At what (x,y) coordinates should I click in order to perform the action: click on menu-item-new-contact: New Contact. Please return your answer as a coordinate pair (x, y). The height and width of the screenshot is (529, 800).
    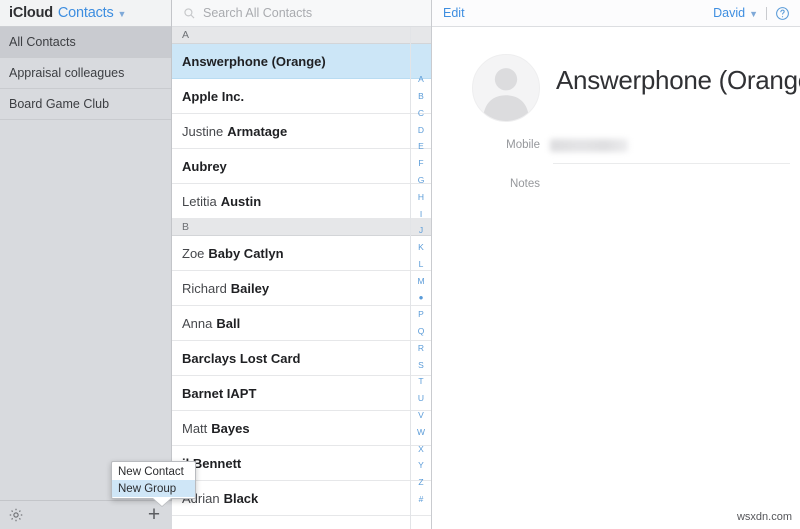
    Looking at the image, I should click on (153, 471).